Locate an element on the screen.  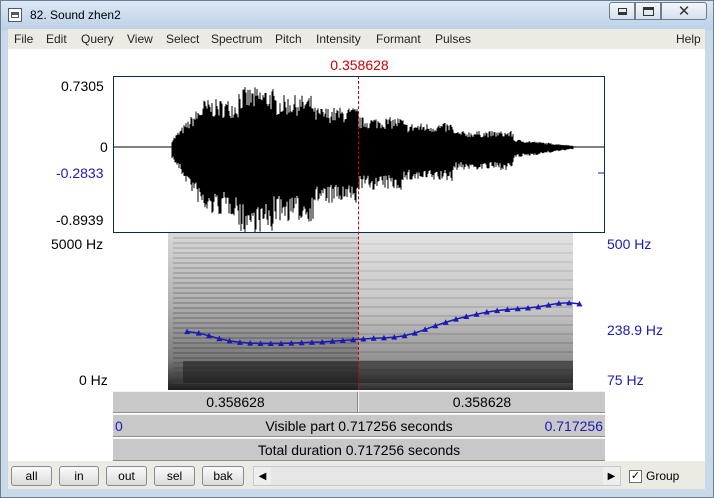
cursor-line is located at coordinates (358, 233).